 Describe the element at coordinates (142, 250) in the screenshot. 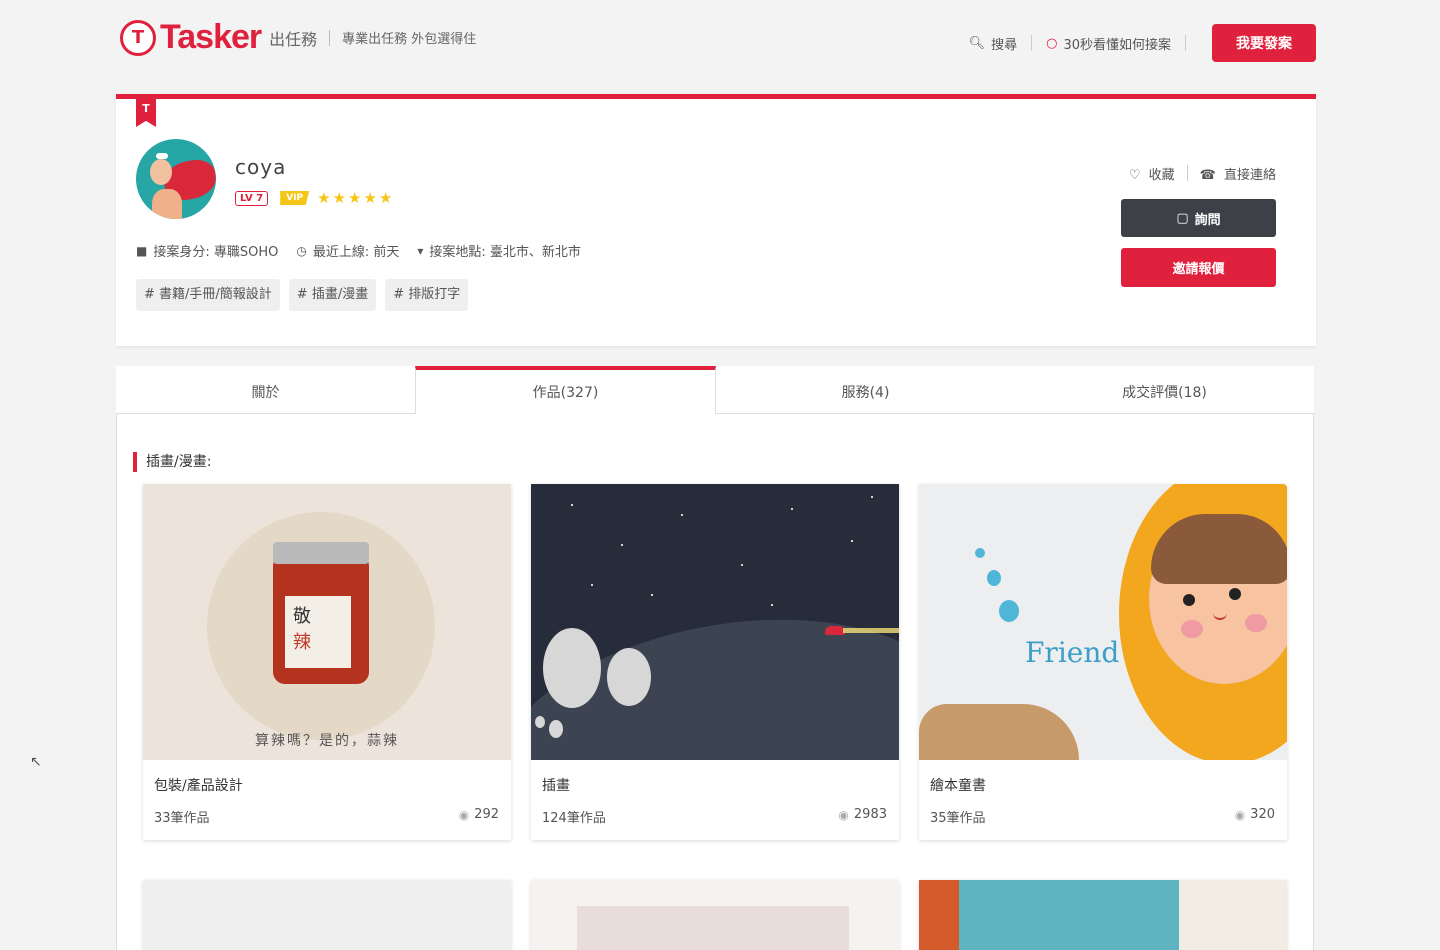

I see `user-icon: ■` at that location.